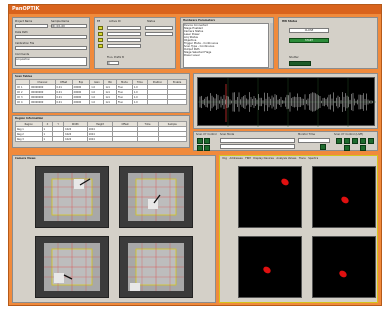 The image size is (386, 309). I want to click on tab-trace: Trace, so click(302, 158).